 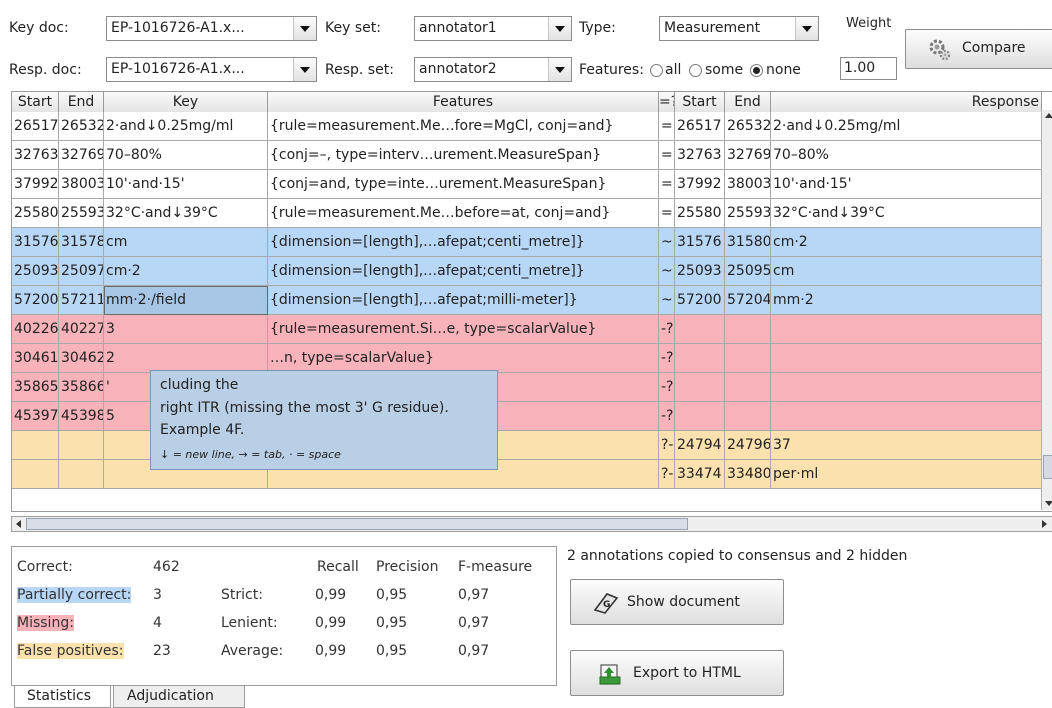 I want to click on features-radio-none, so click(x=756, y=70).